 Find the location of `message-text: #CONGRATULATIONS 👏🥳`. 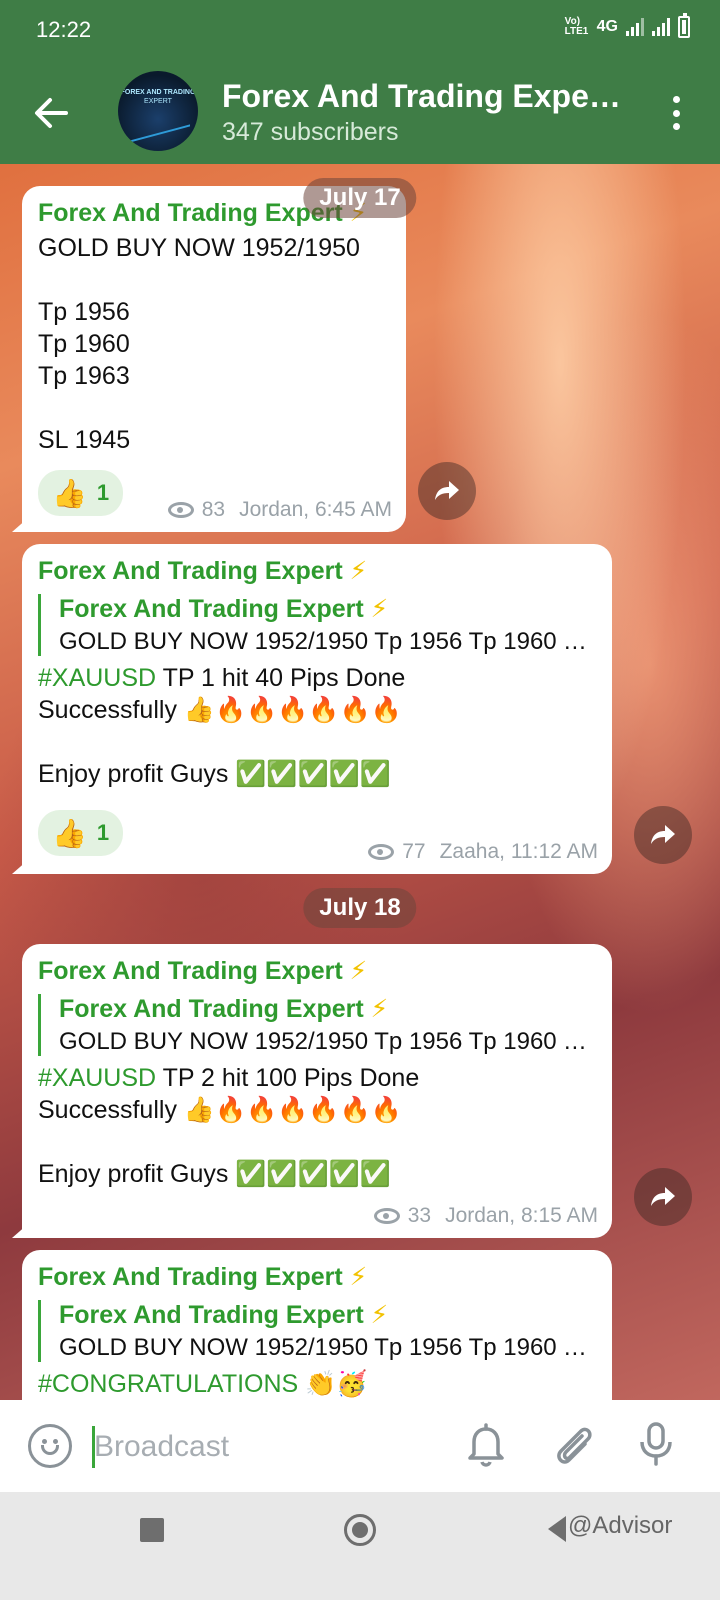

message-text: #CONGRATULATIONS 👏🥳 is located at coordinates (203, 1384).